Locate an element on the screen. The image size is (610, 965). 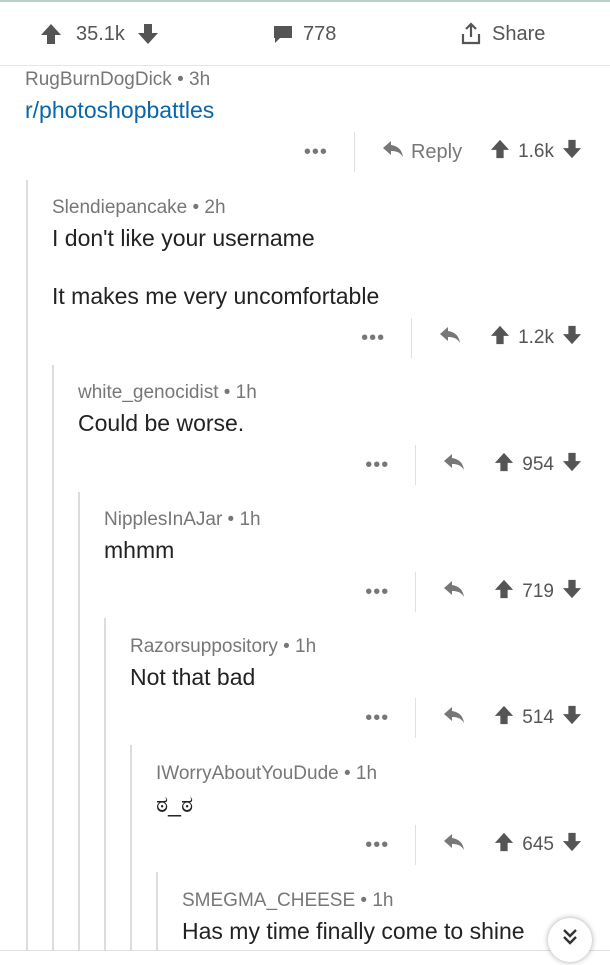
post-action-bar: 35.1k 778 Share is located at coordinates (305, 33).